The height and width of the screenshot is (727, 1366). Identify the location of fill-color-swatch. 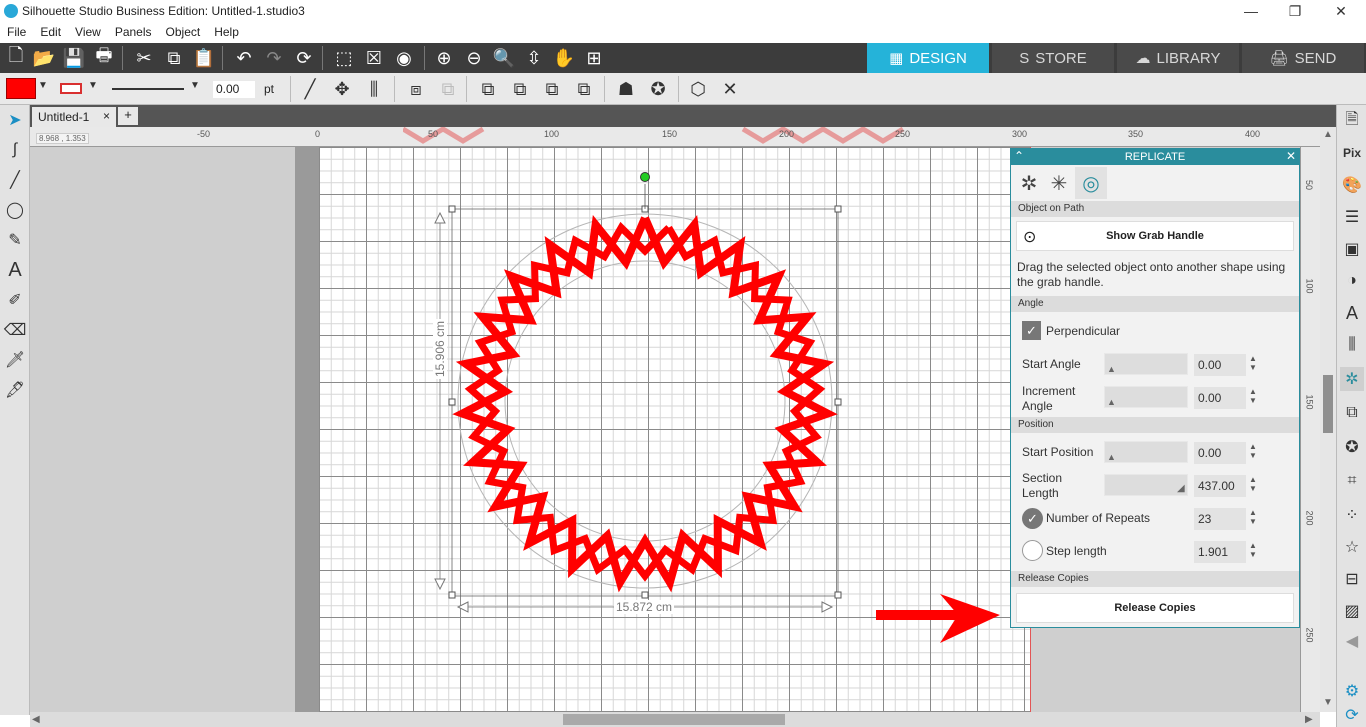
(21, 88).